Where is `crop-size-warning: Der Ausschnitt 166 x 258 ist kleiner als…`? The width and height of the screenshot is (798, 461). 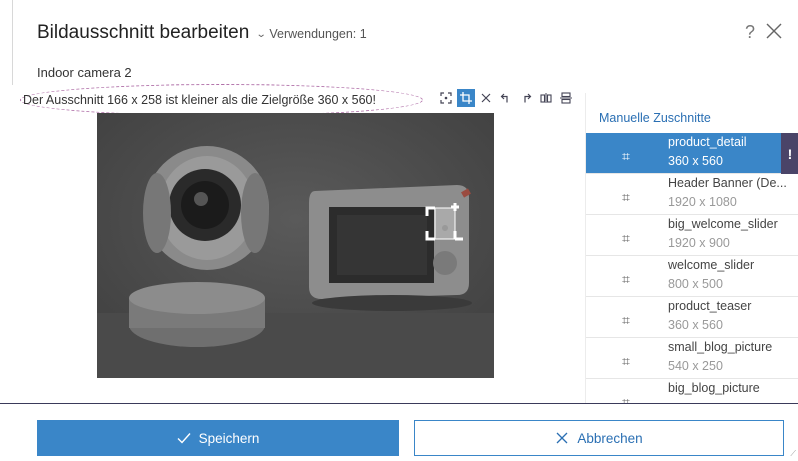 crop-size-warning: Der Ausschnitt 166 x 258 ist kleiner als… is located at coordinates (199, 100).